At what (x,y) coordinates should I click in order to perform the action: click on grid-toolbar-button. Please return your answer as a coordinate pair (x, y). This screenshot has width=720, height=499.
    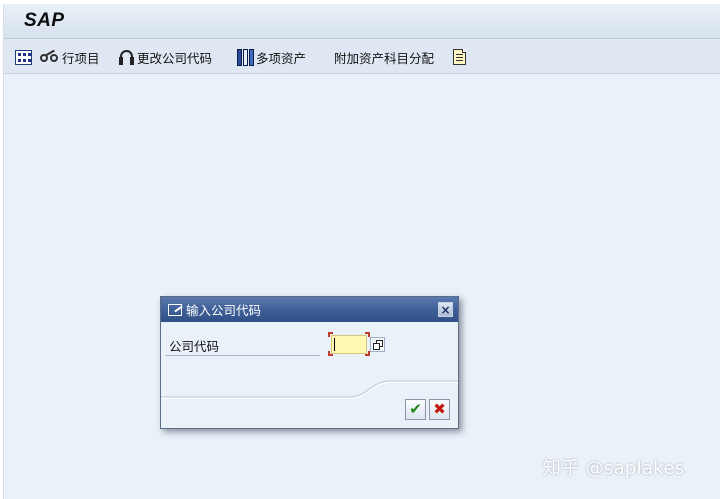
    Looking at the image, I should click on (26, 57).